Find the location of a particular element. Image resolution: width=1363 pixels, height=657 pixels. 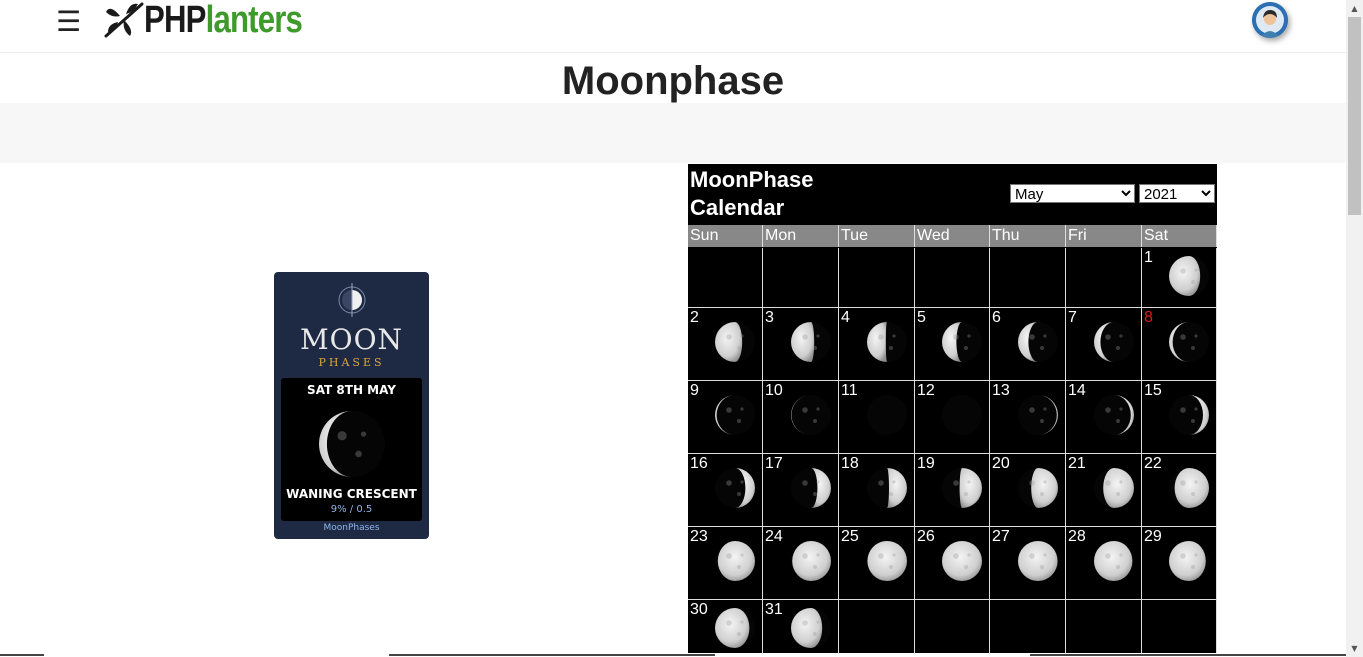

calendar-day-4: 4 is located at coordinates (877, 344).